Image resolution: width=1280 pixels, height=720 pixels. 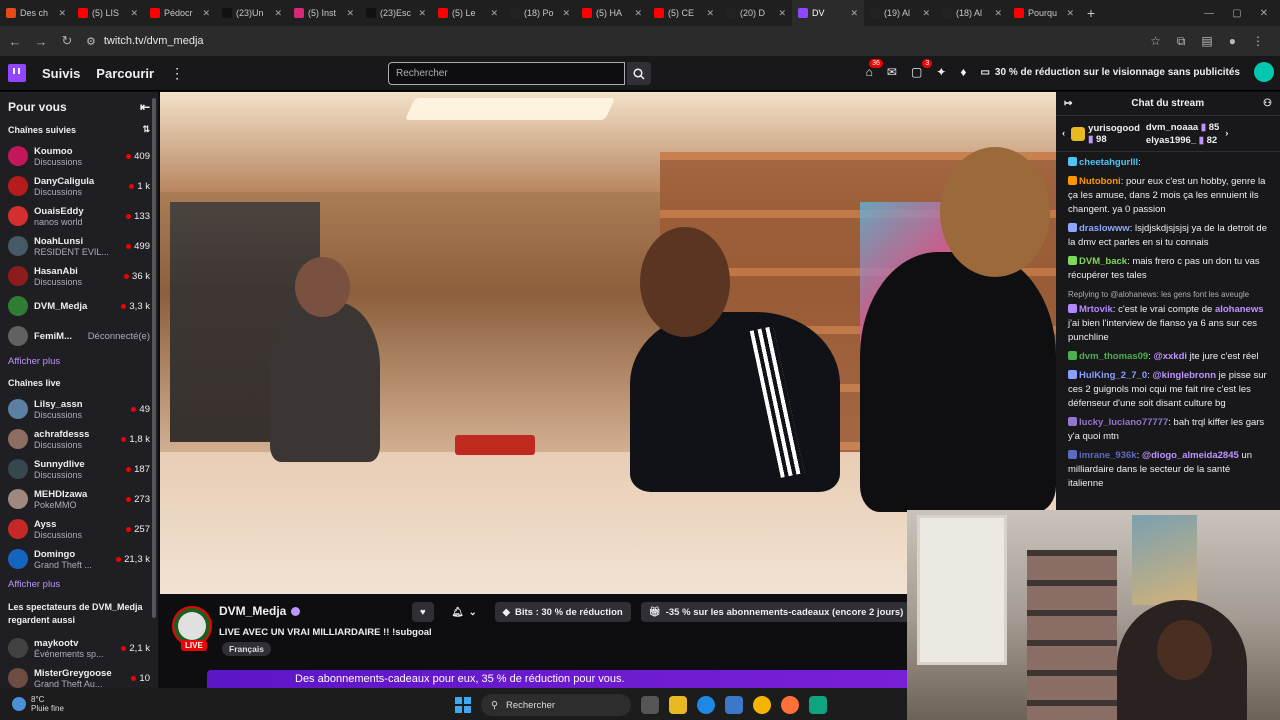 I want to click on browser-tab: (18) Po ✕, so click(x=540, y=13).